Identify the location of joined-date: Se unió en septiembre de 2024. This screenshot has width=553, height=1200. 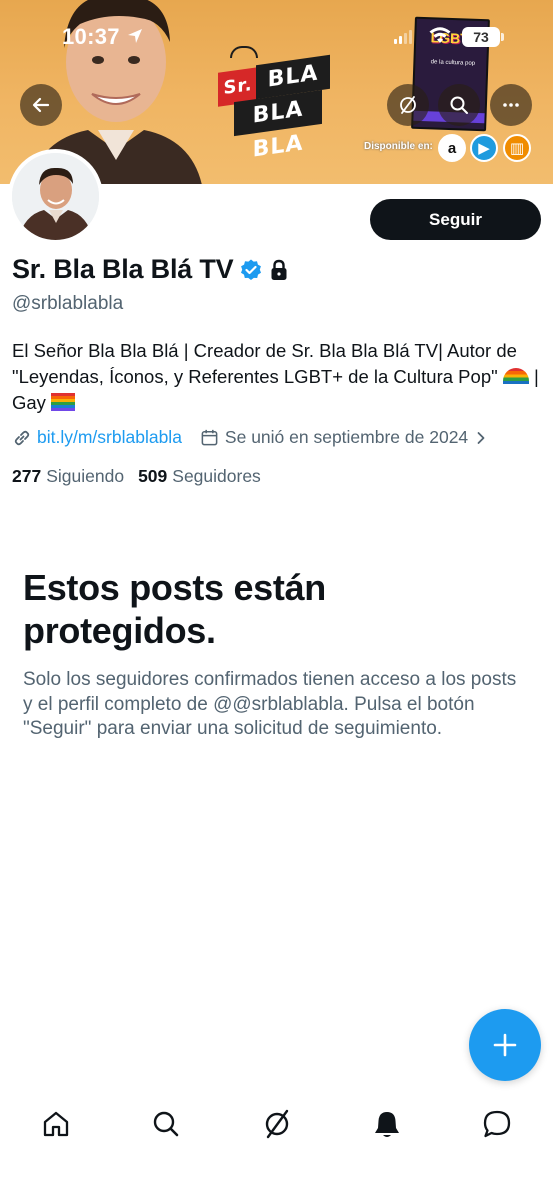
(346, 437).